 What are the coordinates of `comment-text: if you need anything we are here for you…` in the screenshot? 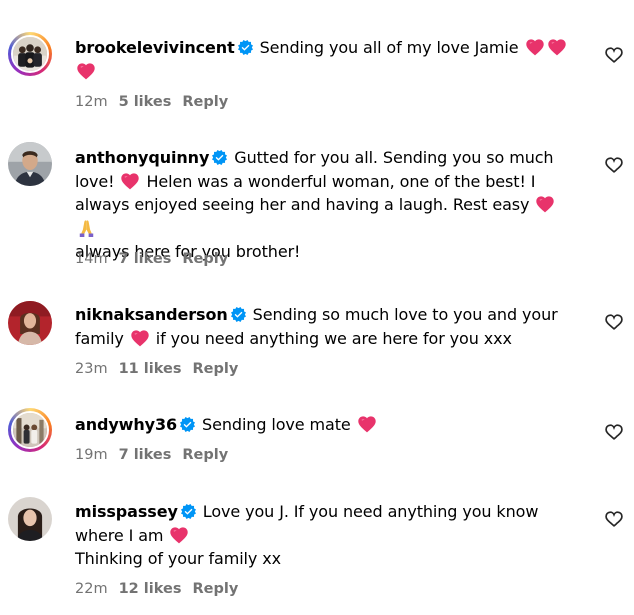 It's located at (333, 338).